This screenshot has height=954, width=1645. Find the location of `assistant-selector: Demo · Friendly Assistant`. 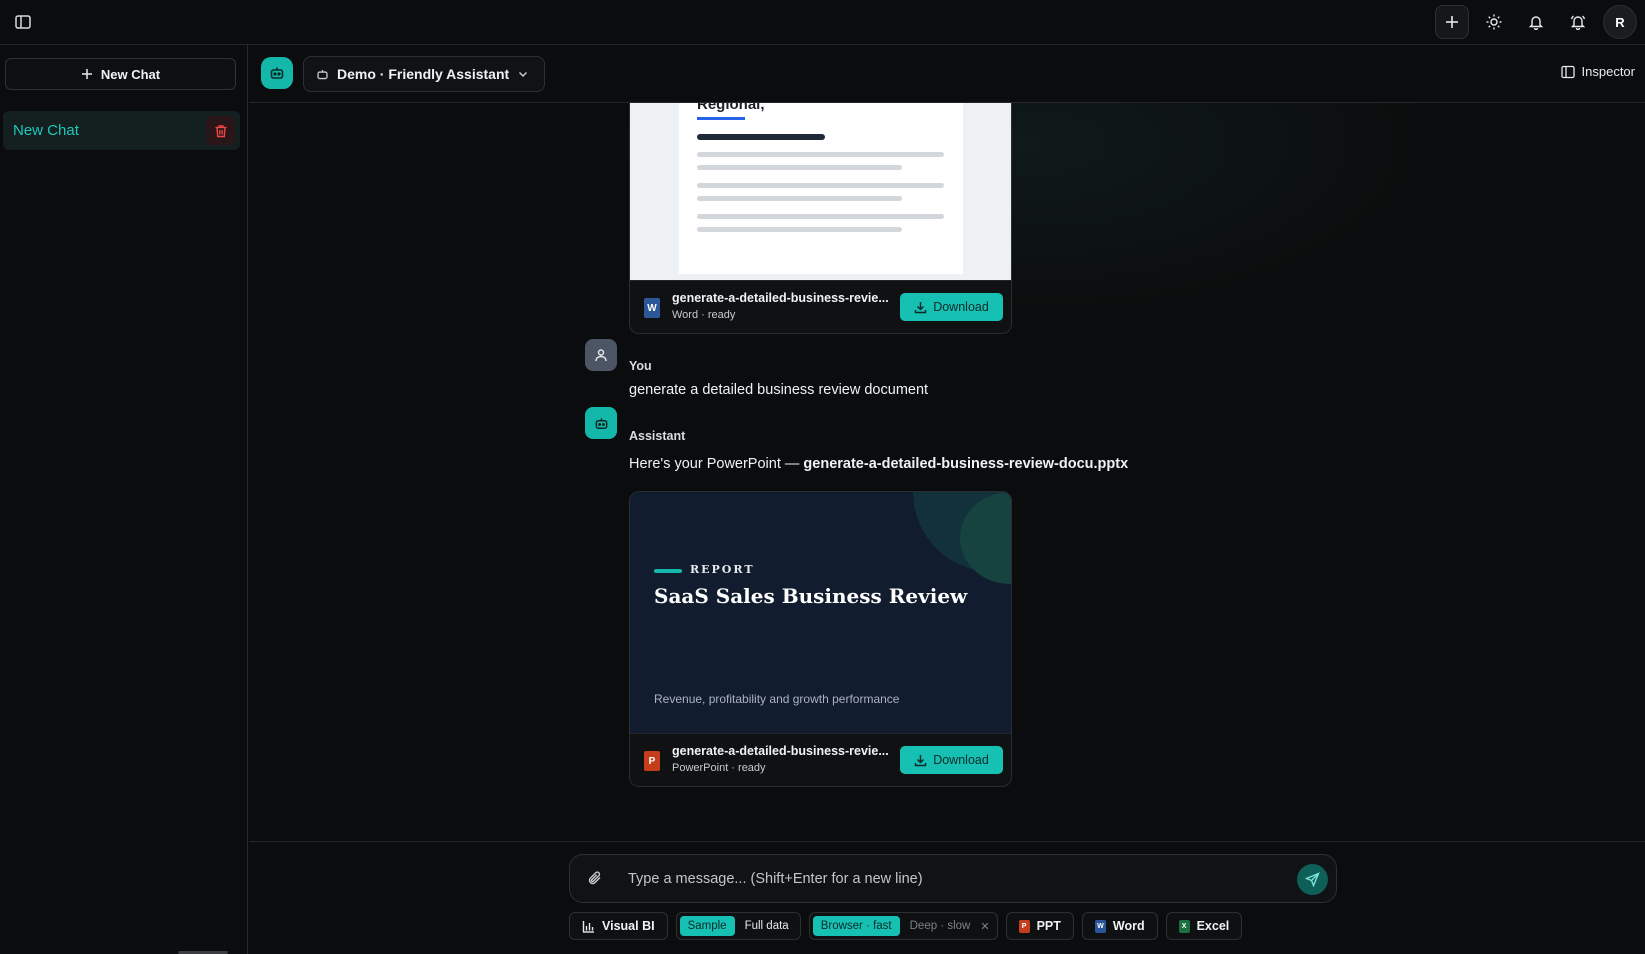

assistant-selector: Demo · Friendly Assistant is located at coordinates (424, 74).